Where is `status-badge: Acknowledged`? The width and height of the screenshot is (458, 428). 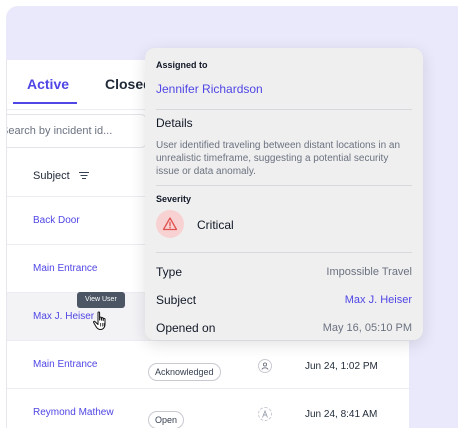 status-badge: Acknowledged is located at coordinates (184, 372).